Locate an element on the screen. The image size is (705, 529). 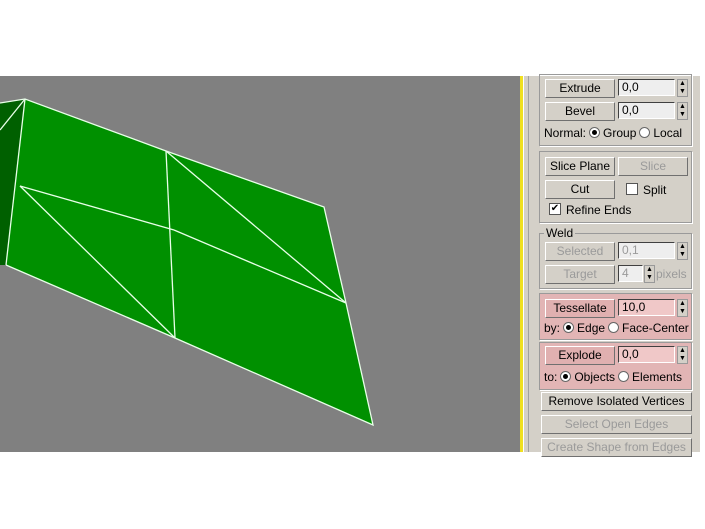
group-label: Group is located at coordinates (620, 133).